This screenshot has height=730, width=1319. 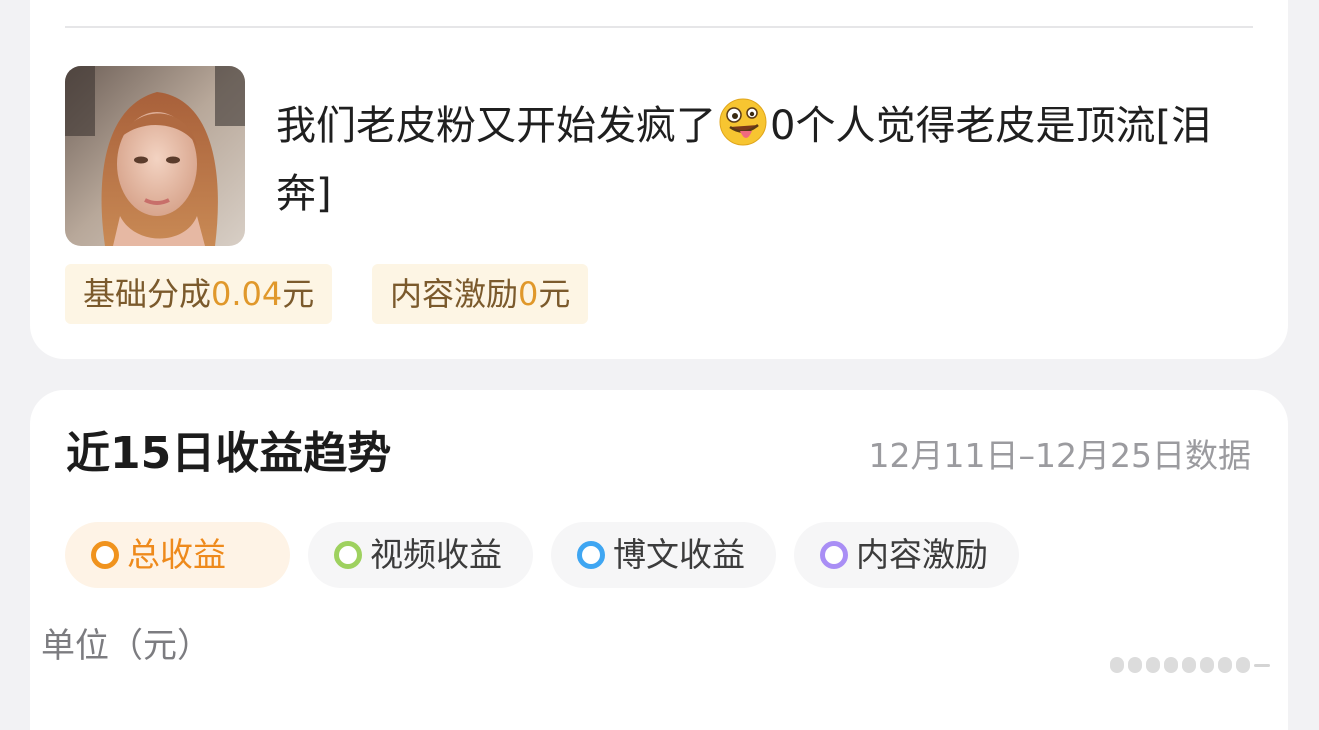 I want to click on tab-label: 视频收益, so click(x=436, y=554).